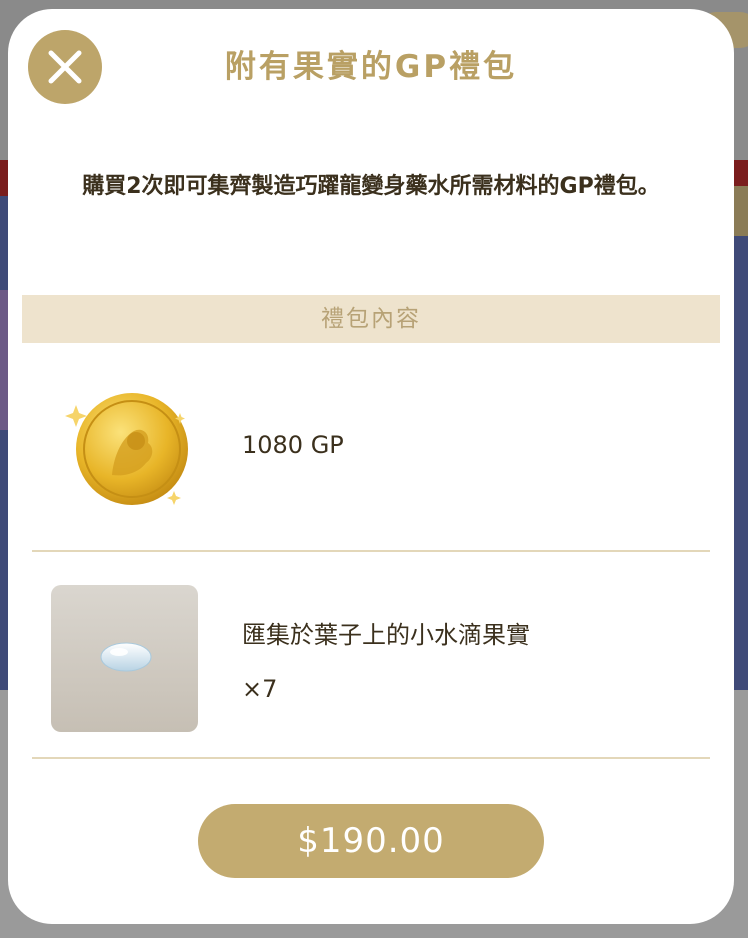 This screenshot has width=748, height=938. Describe the element at coordinates (371, 841) in the screenshot. I see `purchase-button: $190.00` at that location.